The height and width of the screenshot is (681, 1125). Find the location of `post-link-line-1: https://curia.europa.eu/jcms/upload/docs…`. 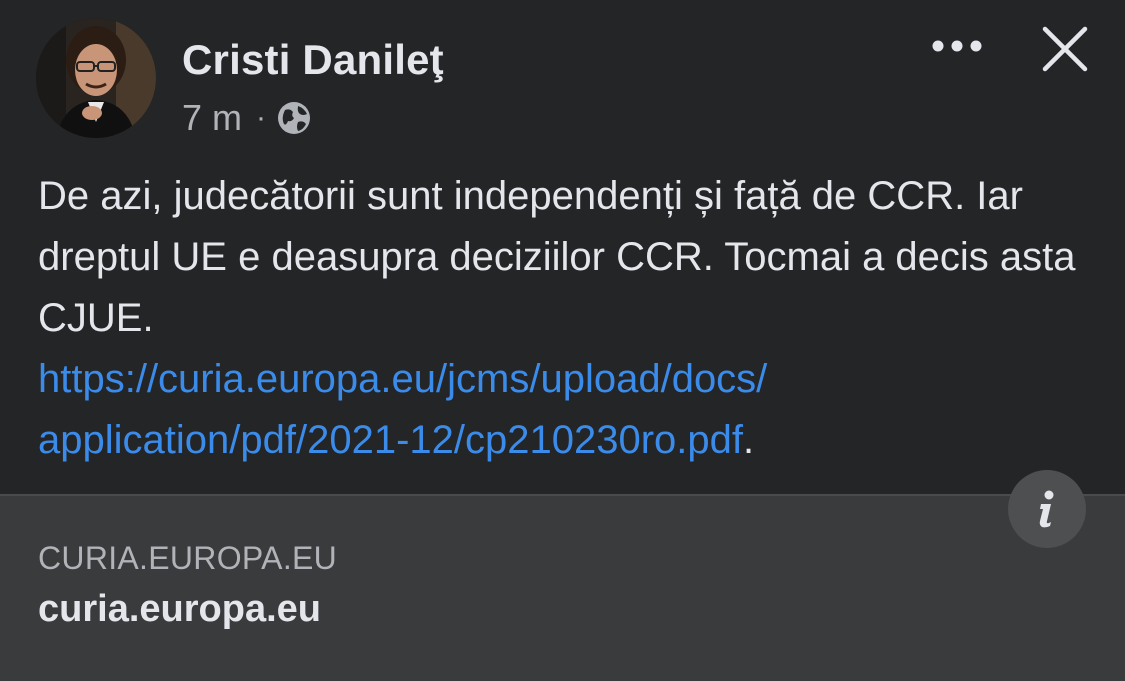

post-link-line-1: https://curia.europa.eu/jcms/upload/docs… is located at coordinates (403, 379).